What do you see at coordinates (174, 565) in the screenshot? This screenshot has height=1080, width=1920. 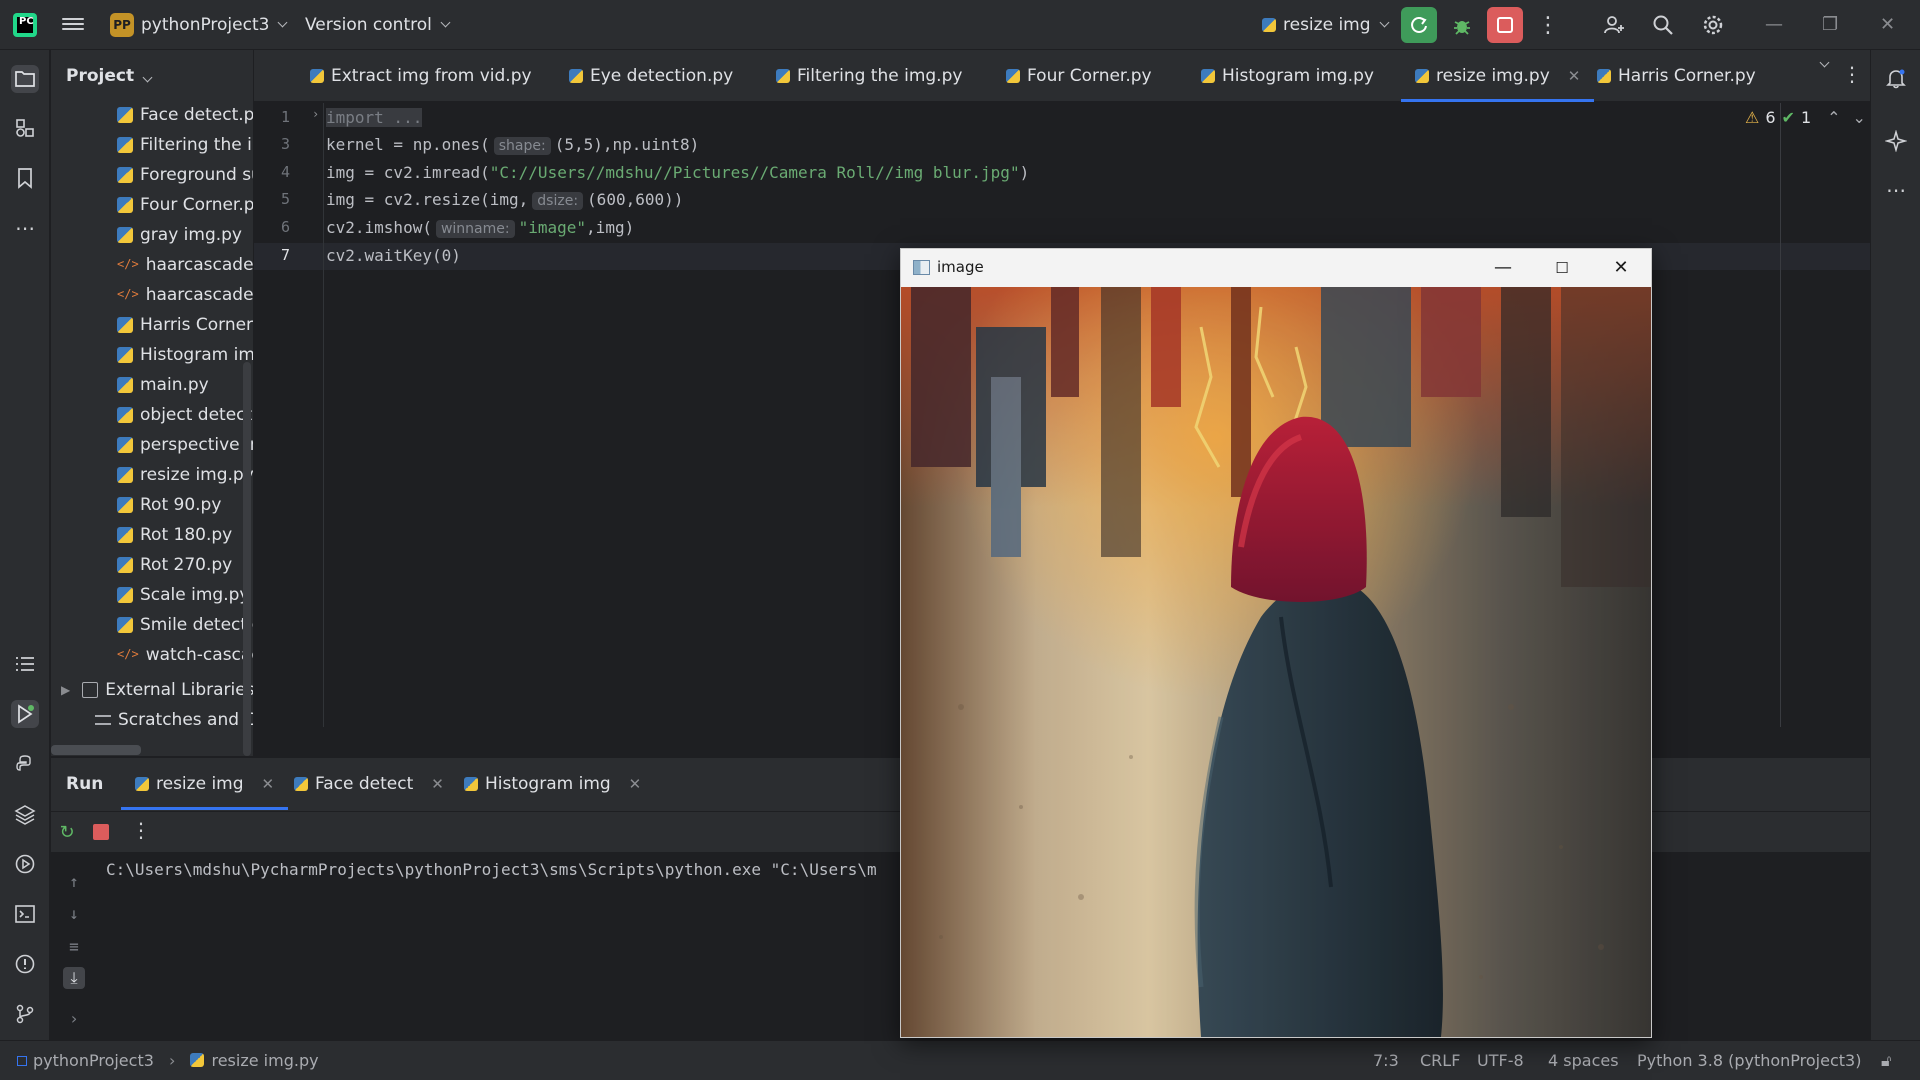 I see `project-tree-item: Rot 270.py` at bounding box center [174, 565].